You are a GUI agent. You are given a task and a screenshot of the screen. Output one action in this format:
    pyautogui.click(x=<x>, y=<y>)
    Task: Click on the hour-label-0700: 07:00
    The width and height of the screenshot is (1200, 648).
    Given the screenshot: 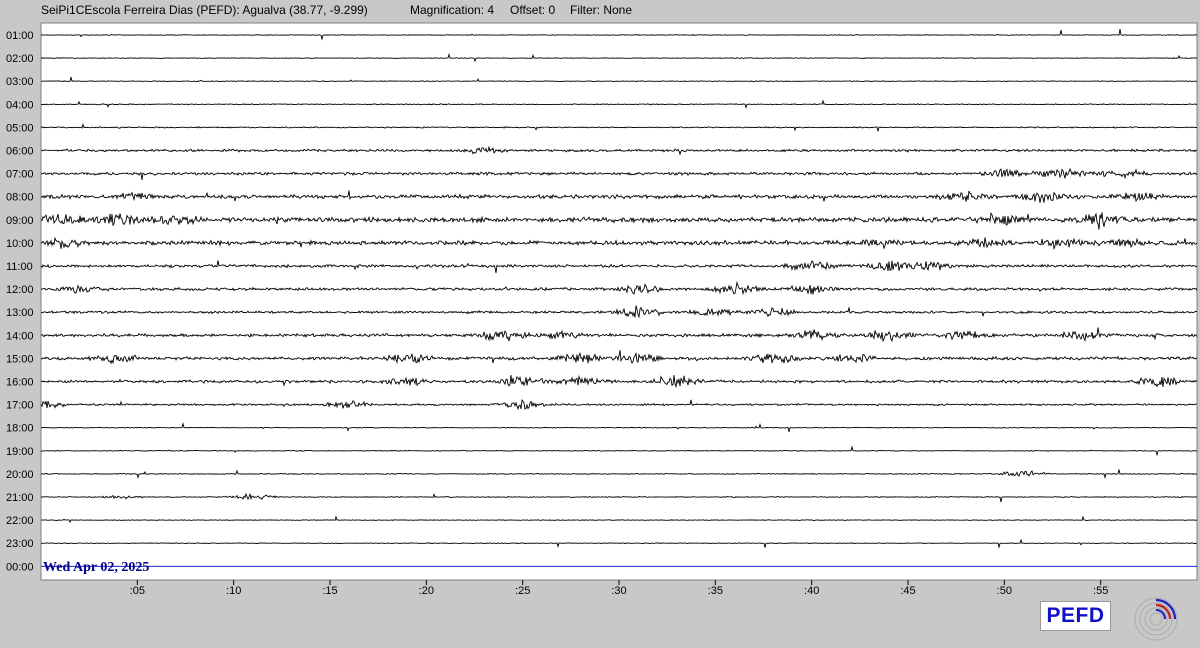 What is the action you would take?
    pyautogui.click(x=20, y=175)
    